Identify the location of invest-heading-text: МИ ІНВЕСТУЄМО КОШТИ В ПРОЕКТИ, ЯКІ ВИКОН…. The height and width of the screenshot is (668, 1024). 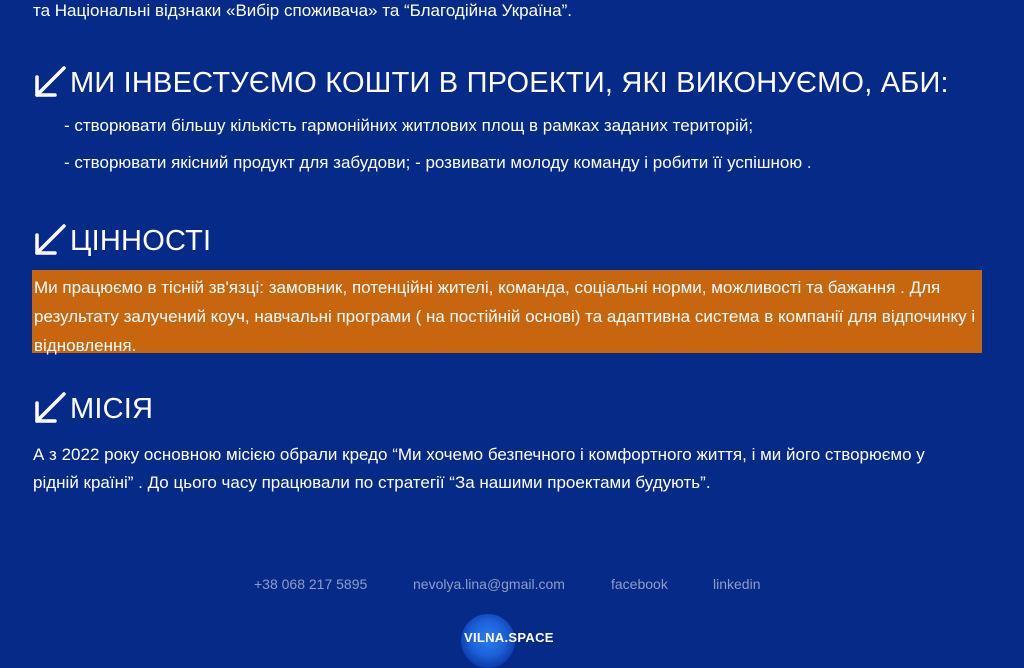
(509, 83).